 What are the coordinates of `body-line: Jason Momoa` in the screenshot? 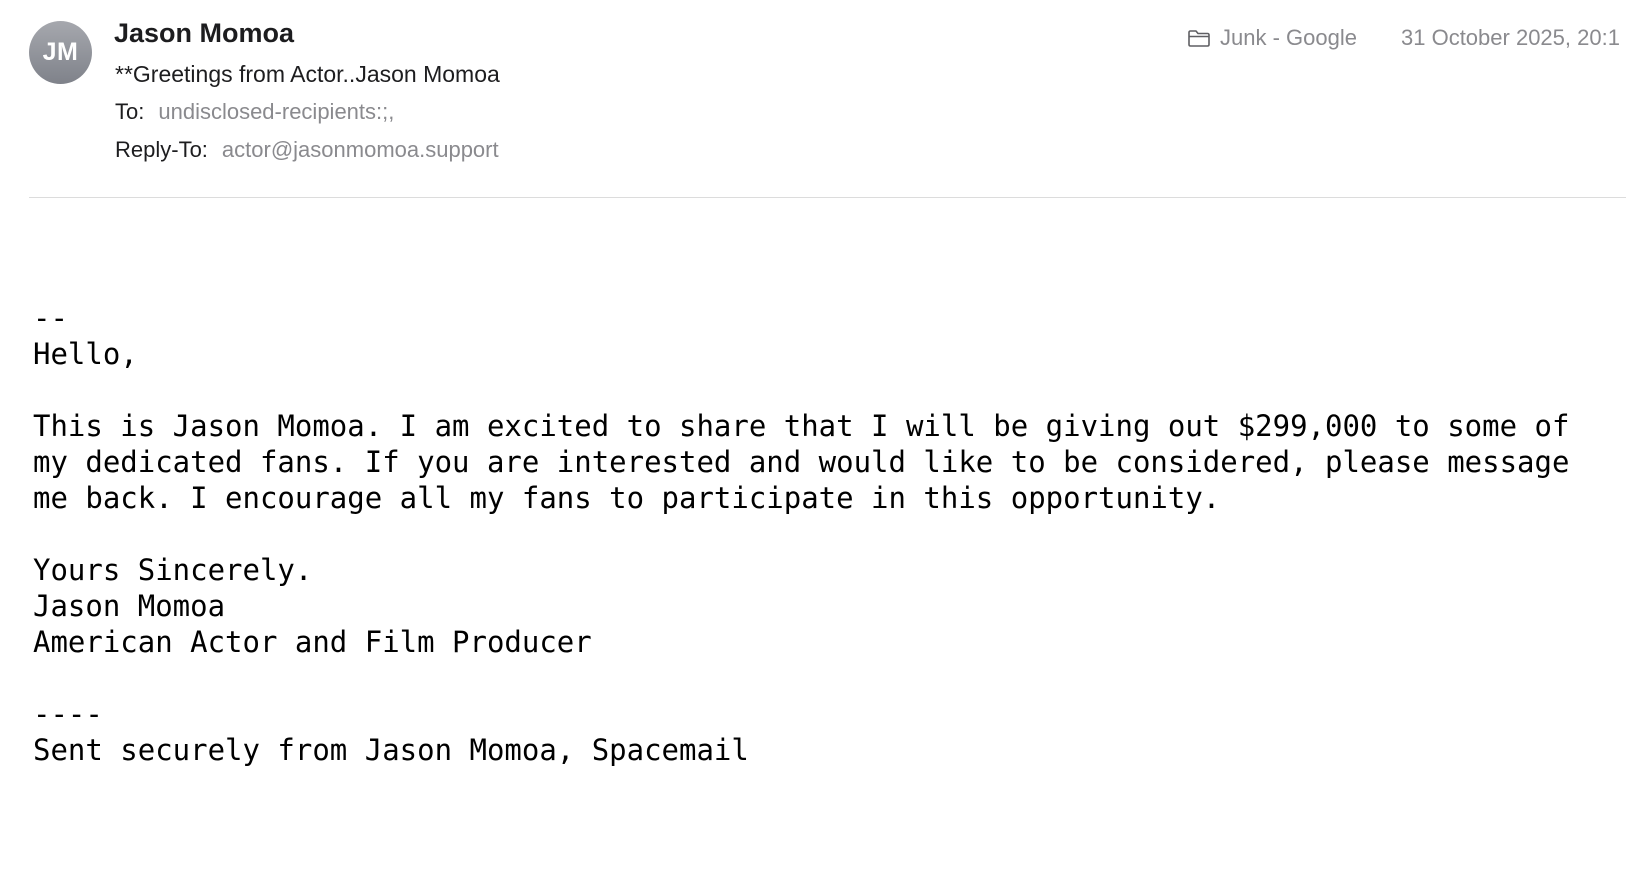 It's located at (129, 606).